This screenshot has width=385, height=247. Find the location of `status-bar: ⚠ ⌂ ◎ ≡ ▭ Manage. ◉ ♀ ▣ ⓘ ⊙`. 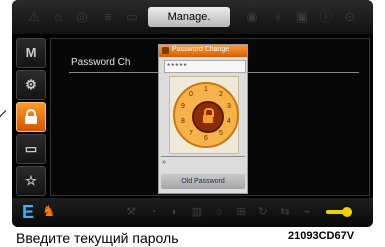

status-bar: ⚠ ⌂ ◎ ≡ ▭ Manage. ◉ ♀ ▣ ⓘ ⊙ is located at coordinates (192, 17).